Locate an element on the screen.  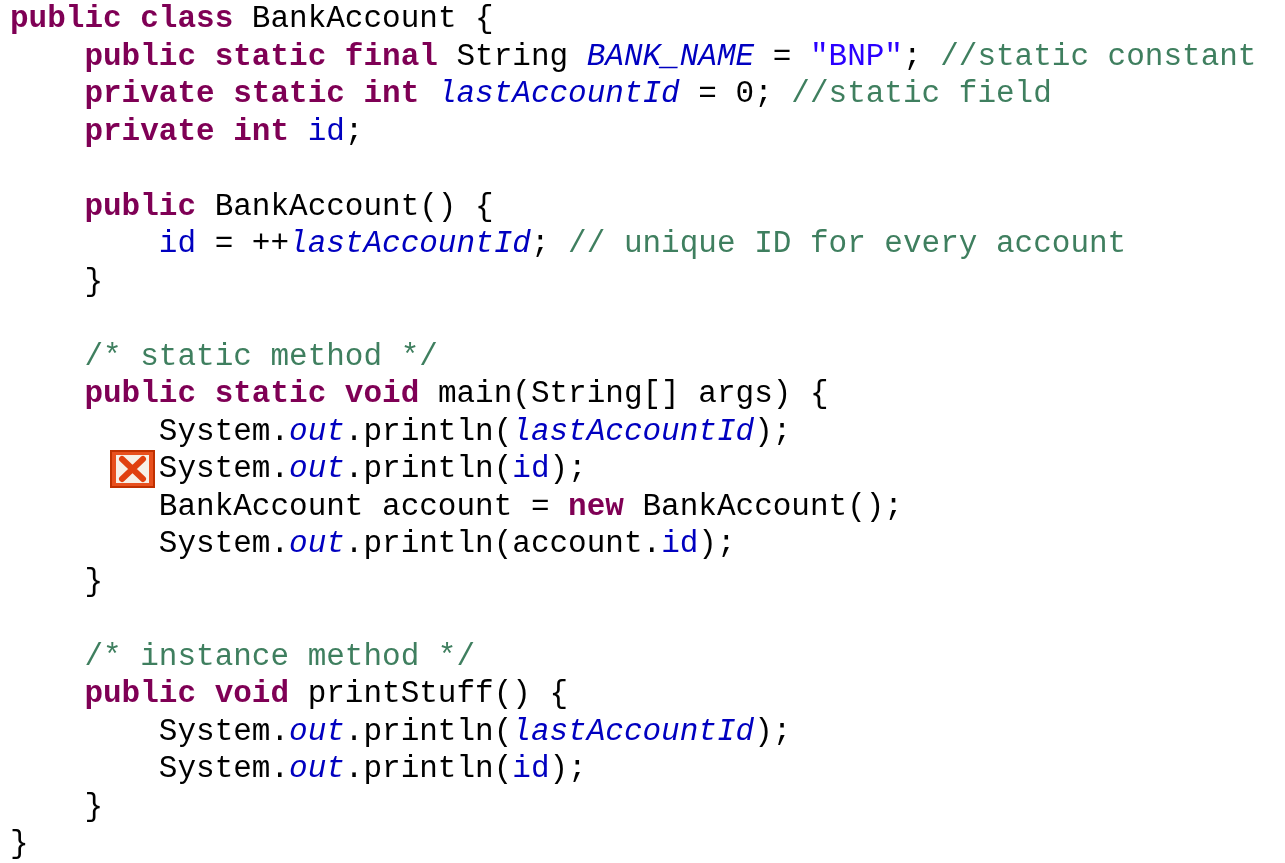
keyword: new is located at coordinates (596, 506).